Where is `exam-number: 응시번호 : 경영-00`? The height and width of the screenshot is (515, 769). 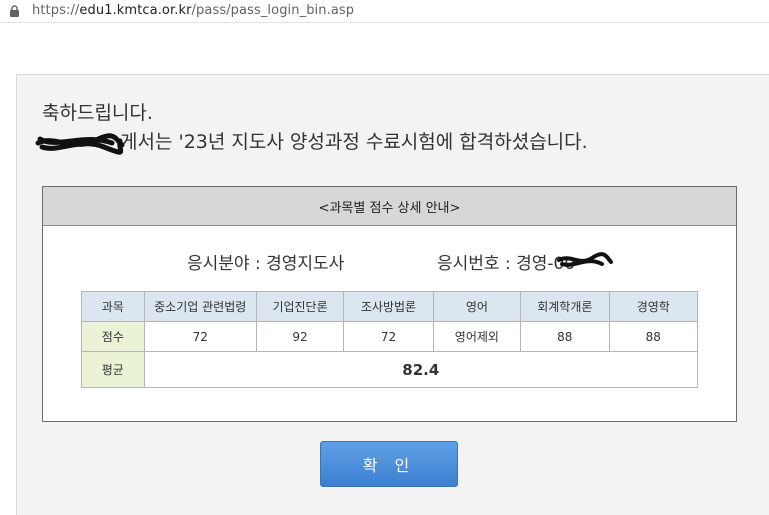
exam-number: 응시번호 : 경영-00 is located at coordinates (506, 264).